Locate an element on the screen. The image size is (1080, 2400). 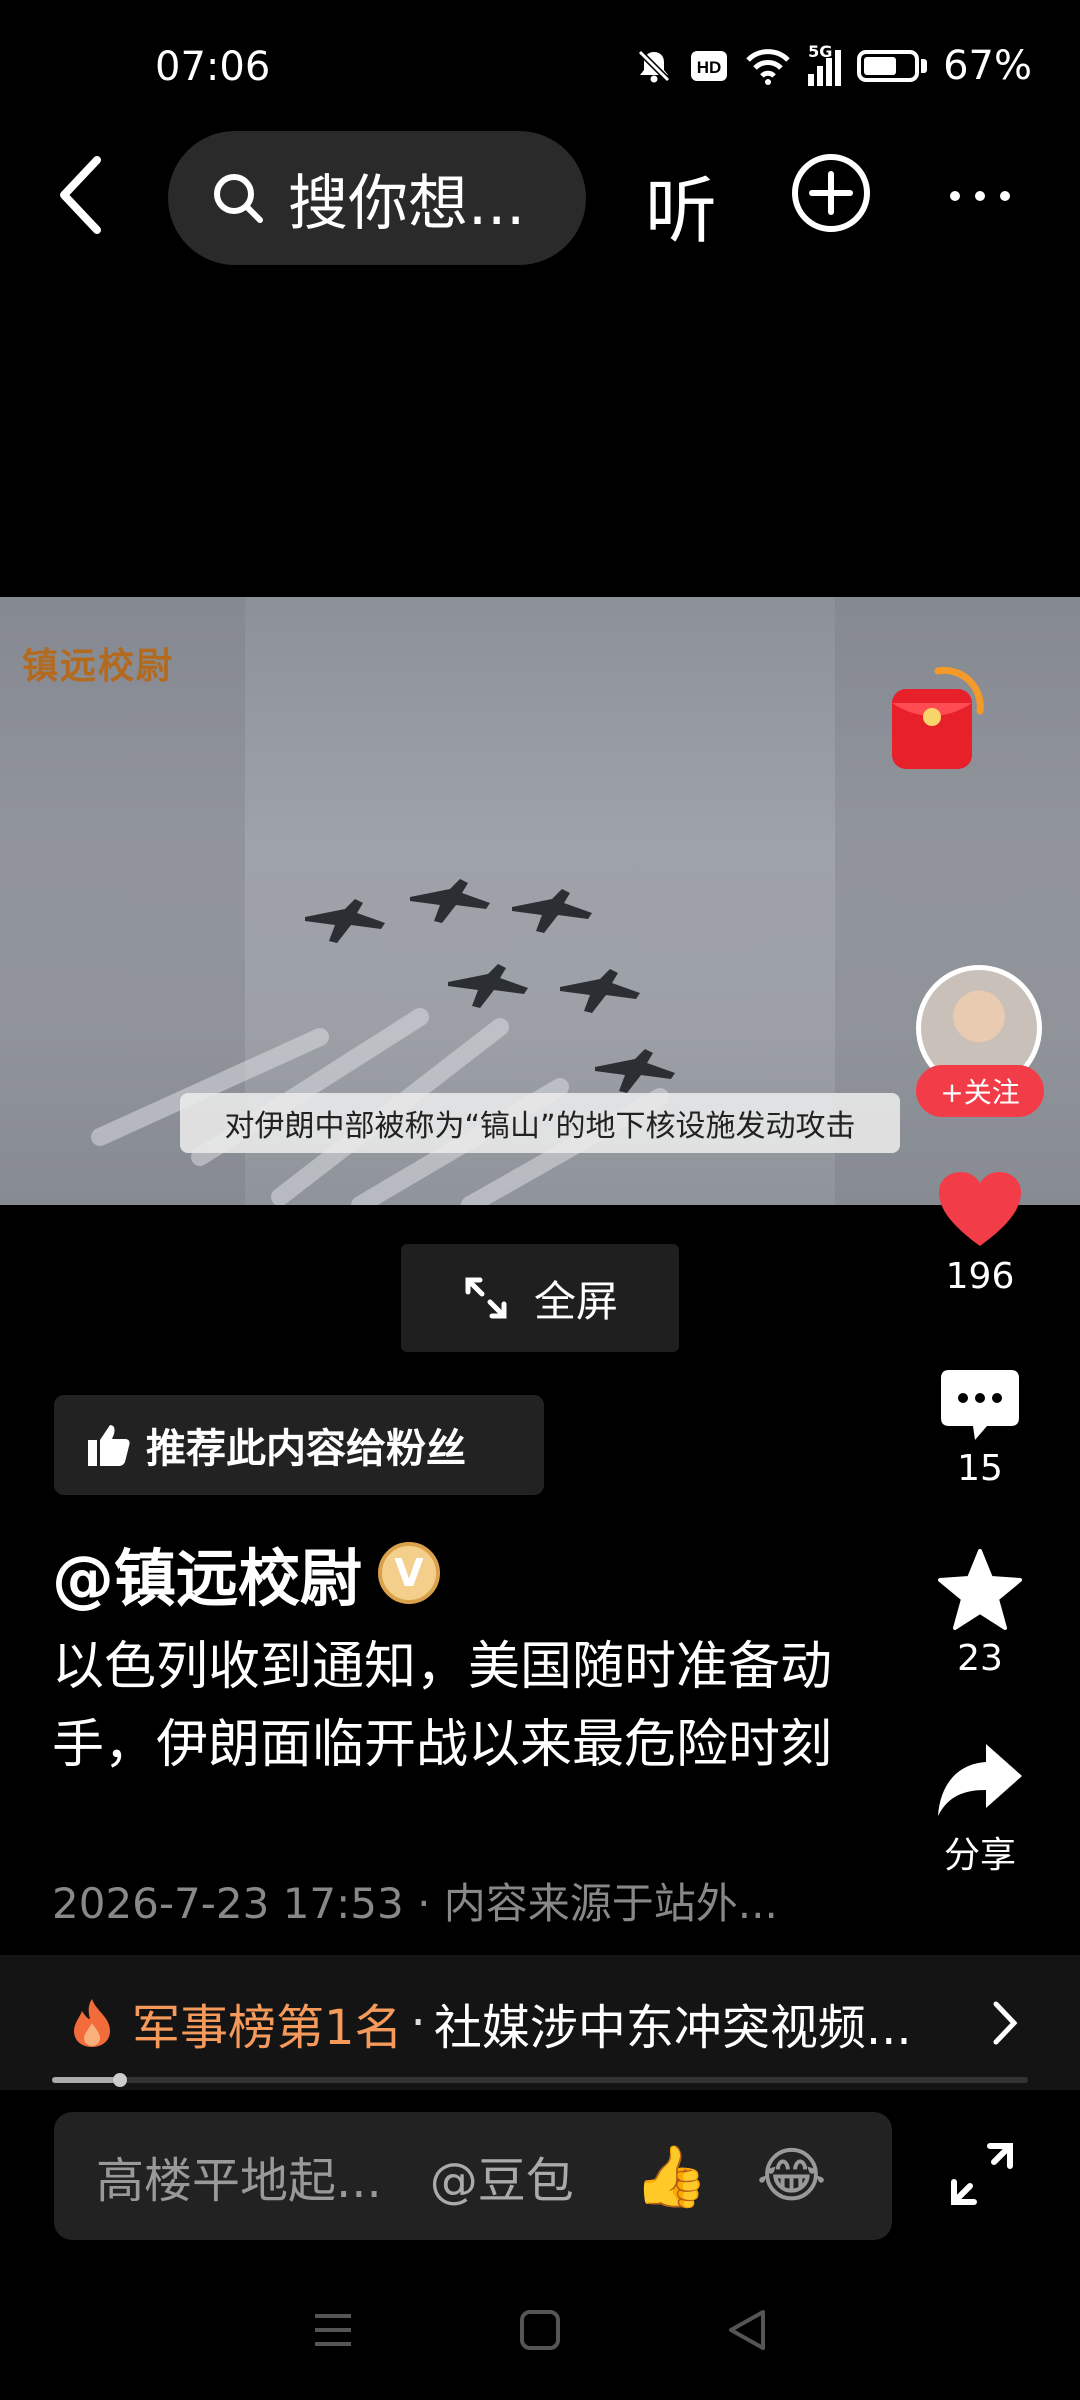
share-arrow-icon is located at coordinates (980, 1780).